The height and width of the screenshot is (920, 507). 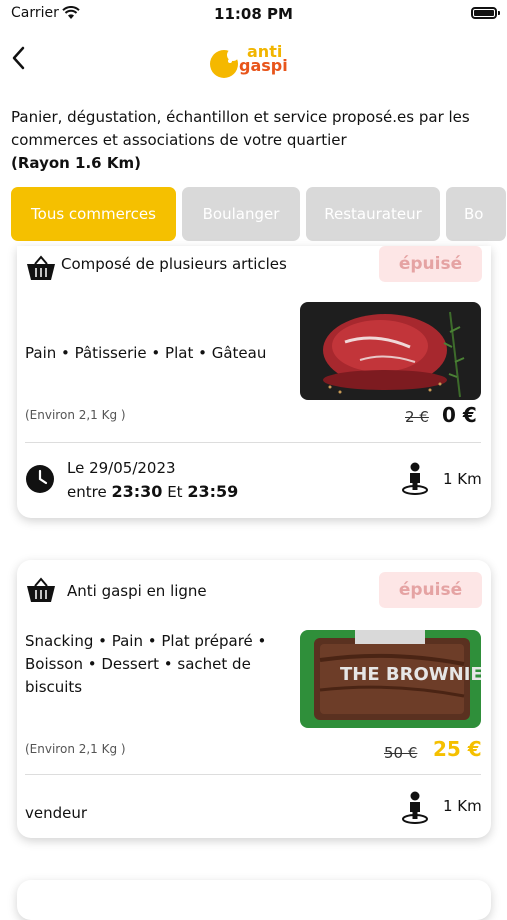 I want to click on logo-text-bottom: gaspi, so click(x=263, y=65).